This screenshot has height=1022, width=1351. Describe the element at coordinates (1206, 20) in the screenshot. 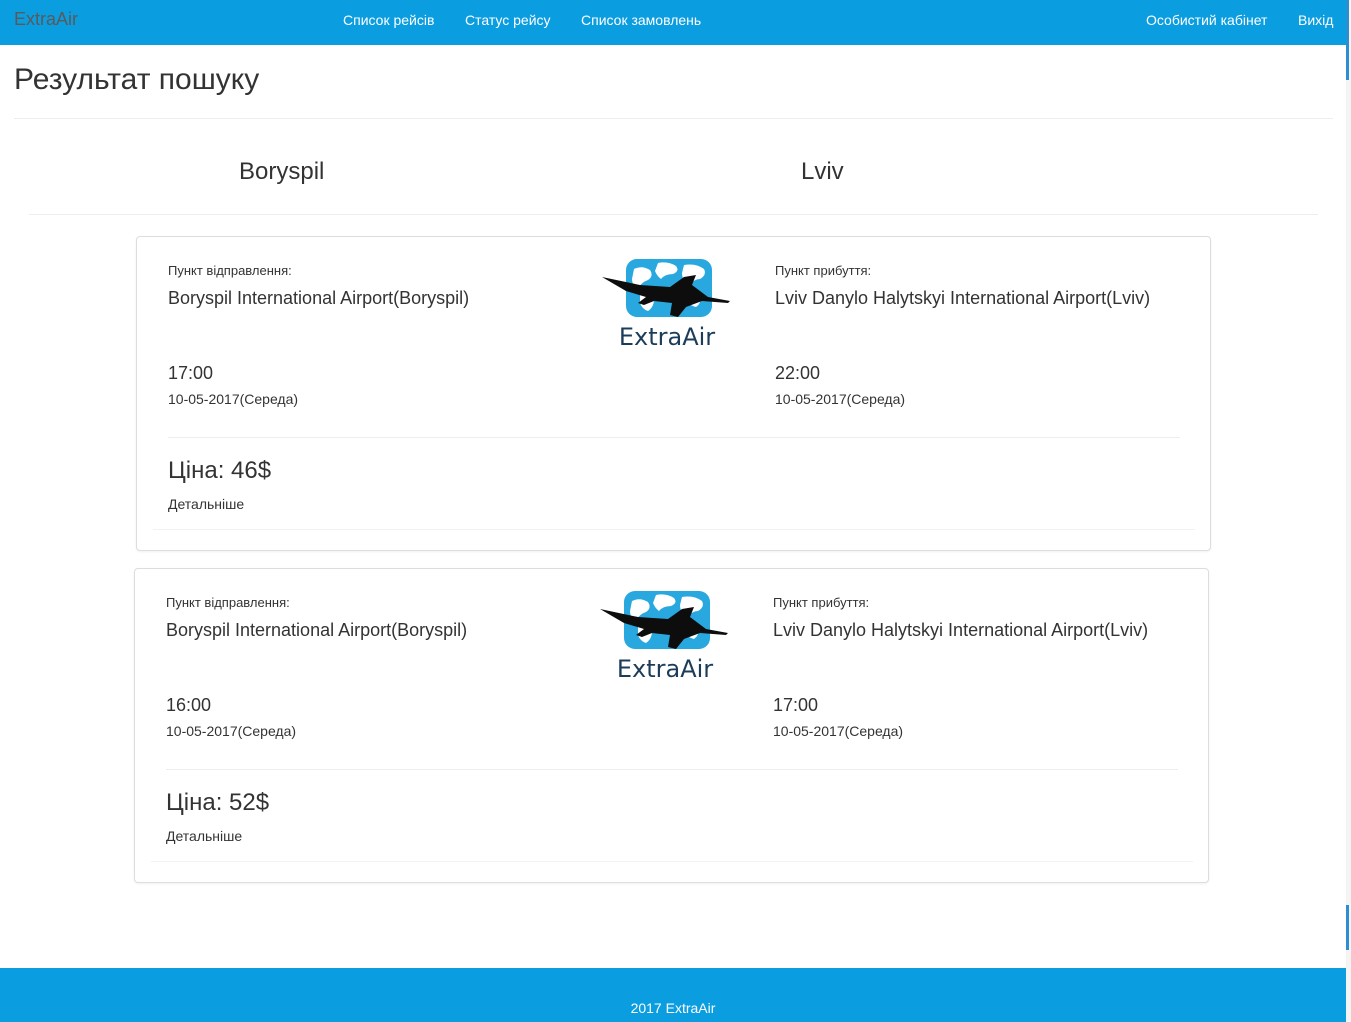

I see `nav-link-account: Особистий кабінет` at that location.